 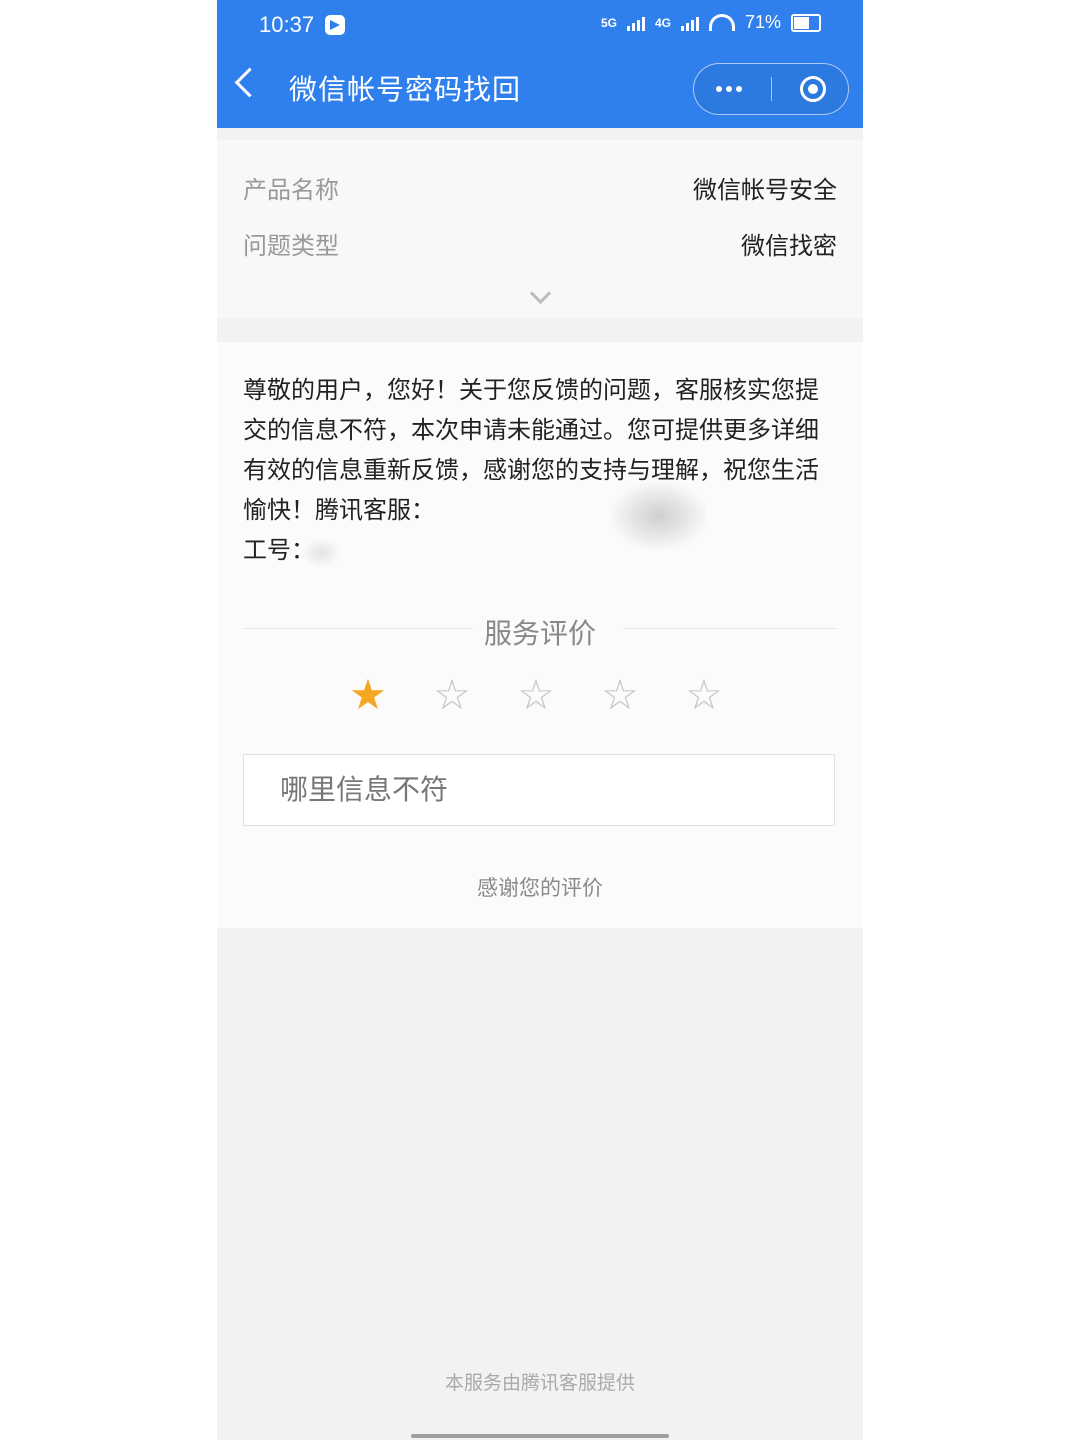 I want to click on info-row-type: 问题类型 微信找密, so click(x=540, y=246).